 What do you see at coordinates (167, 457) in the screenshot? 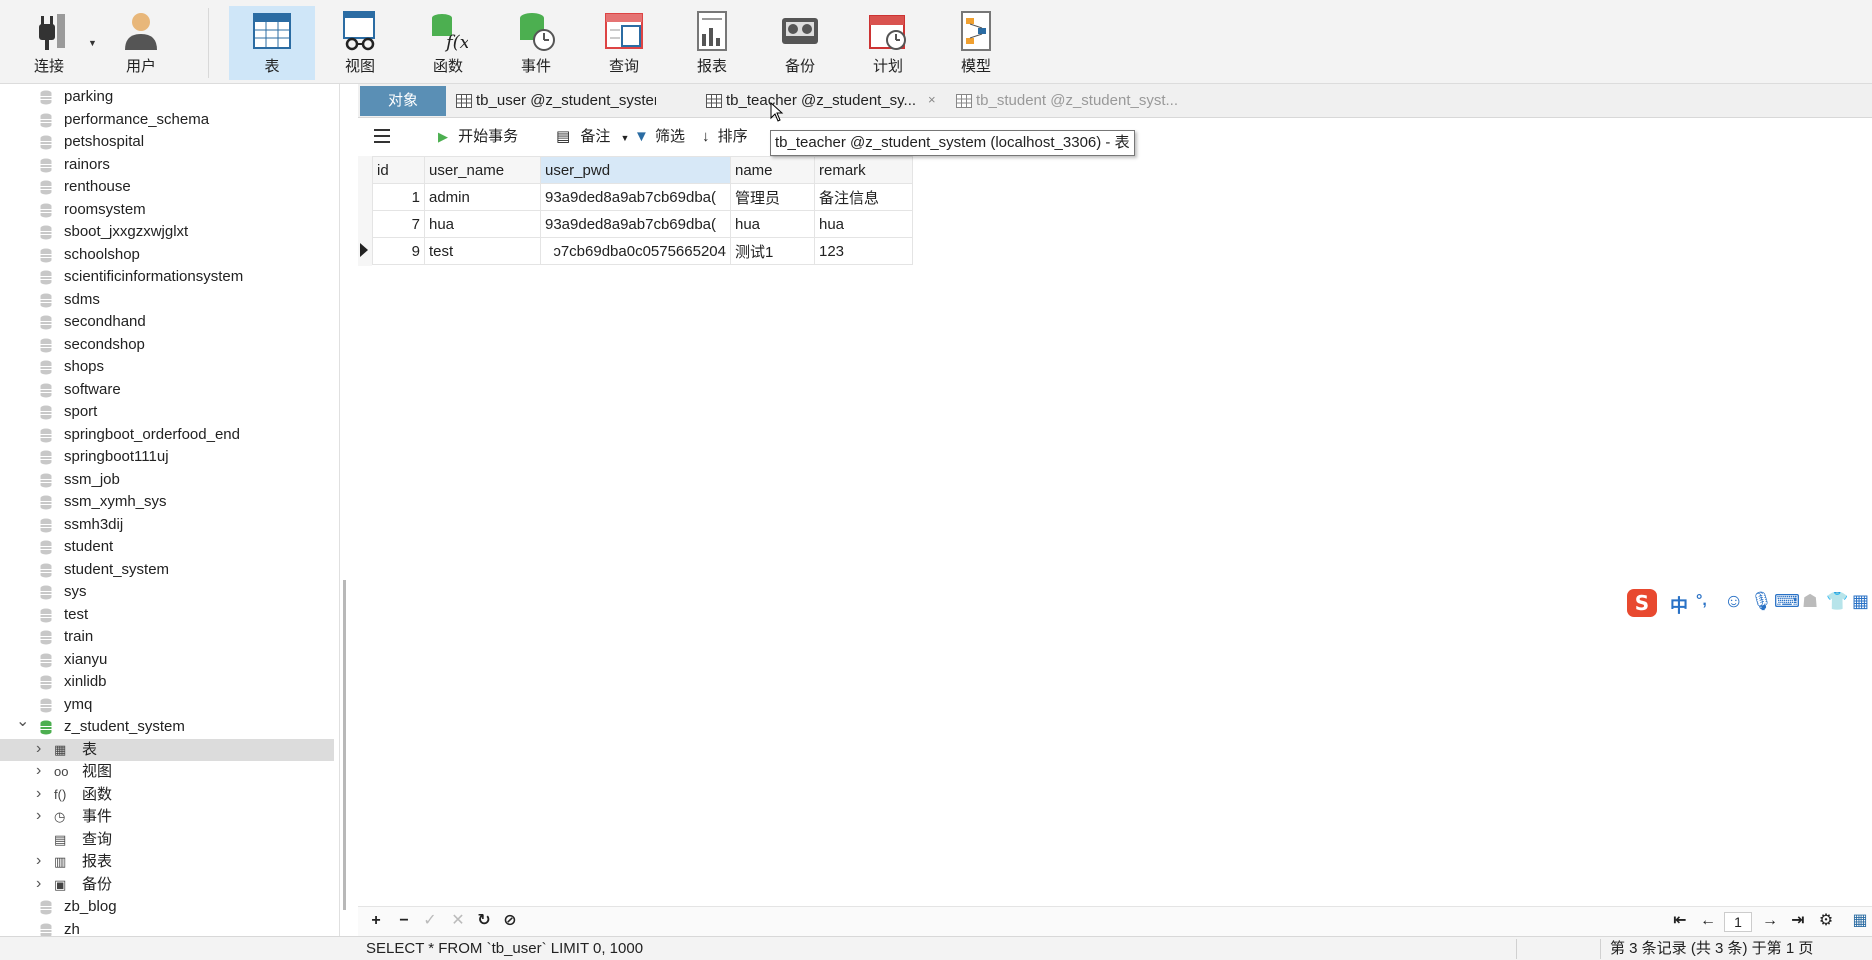
I see `tree-database-item: springboot111uj` at bounding box center [167, 457].